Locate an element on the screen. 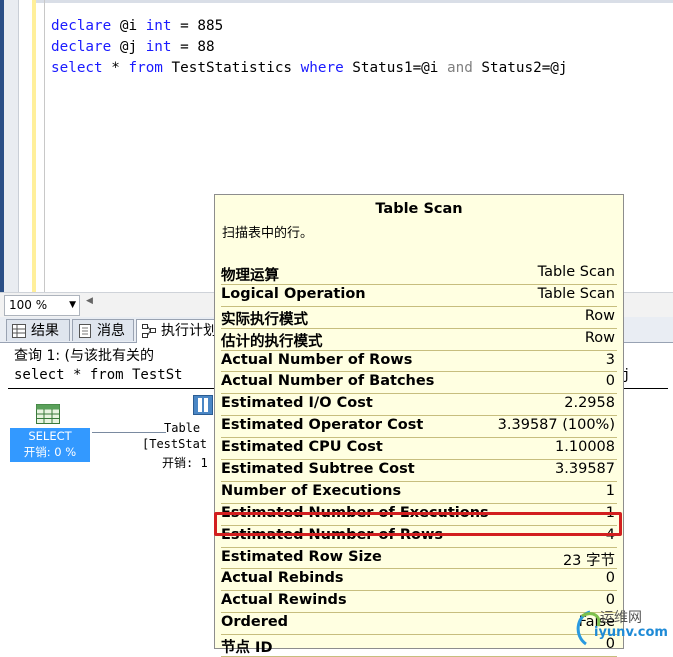 This screenshot has height=657, width=673. tooltip-row: Actual Number of Batches 0 is located at coordinates (419, 383).